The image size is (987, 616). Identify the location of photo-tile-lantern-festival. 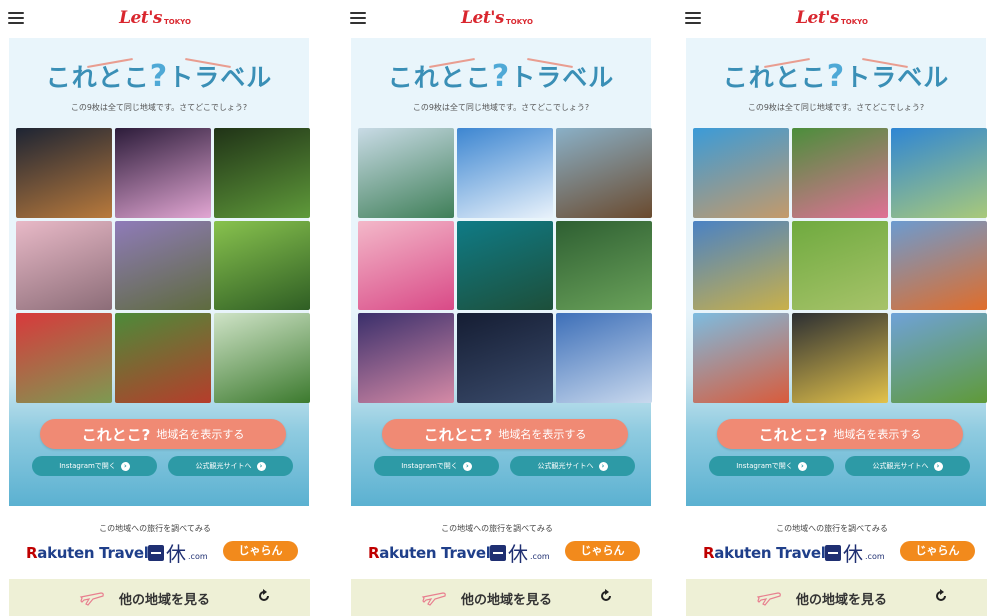
(163, 173).